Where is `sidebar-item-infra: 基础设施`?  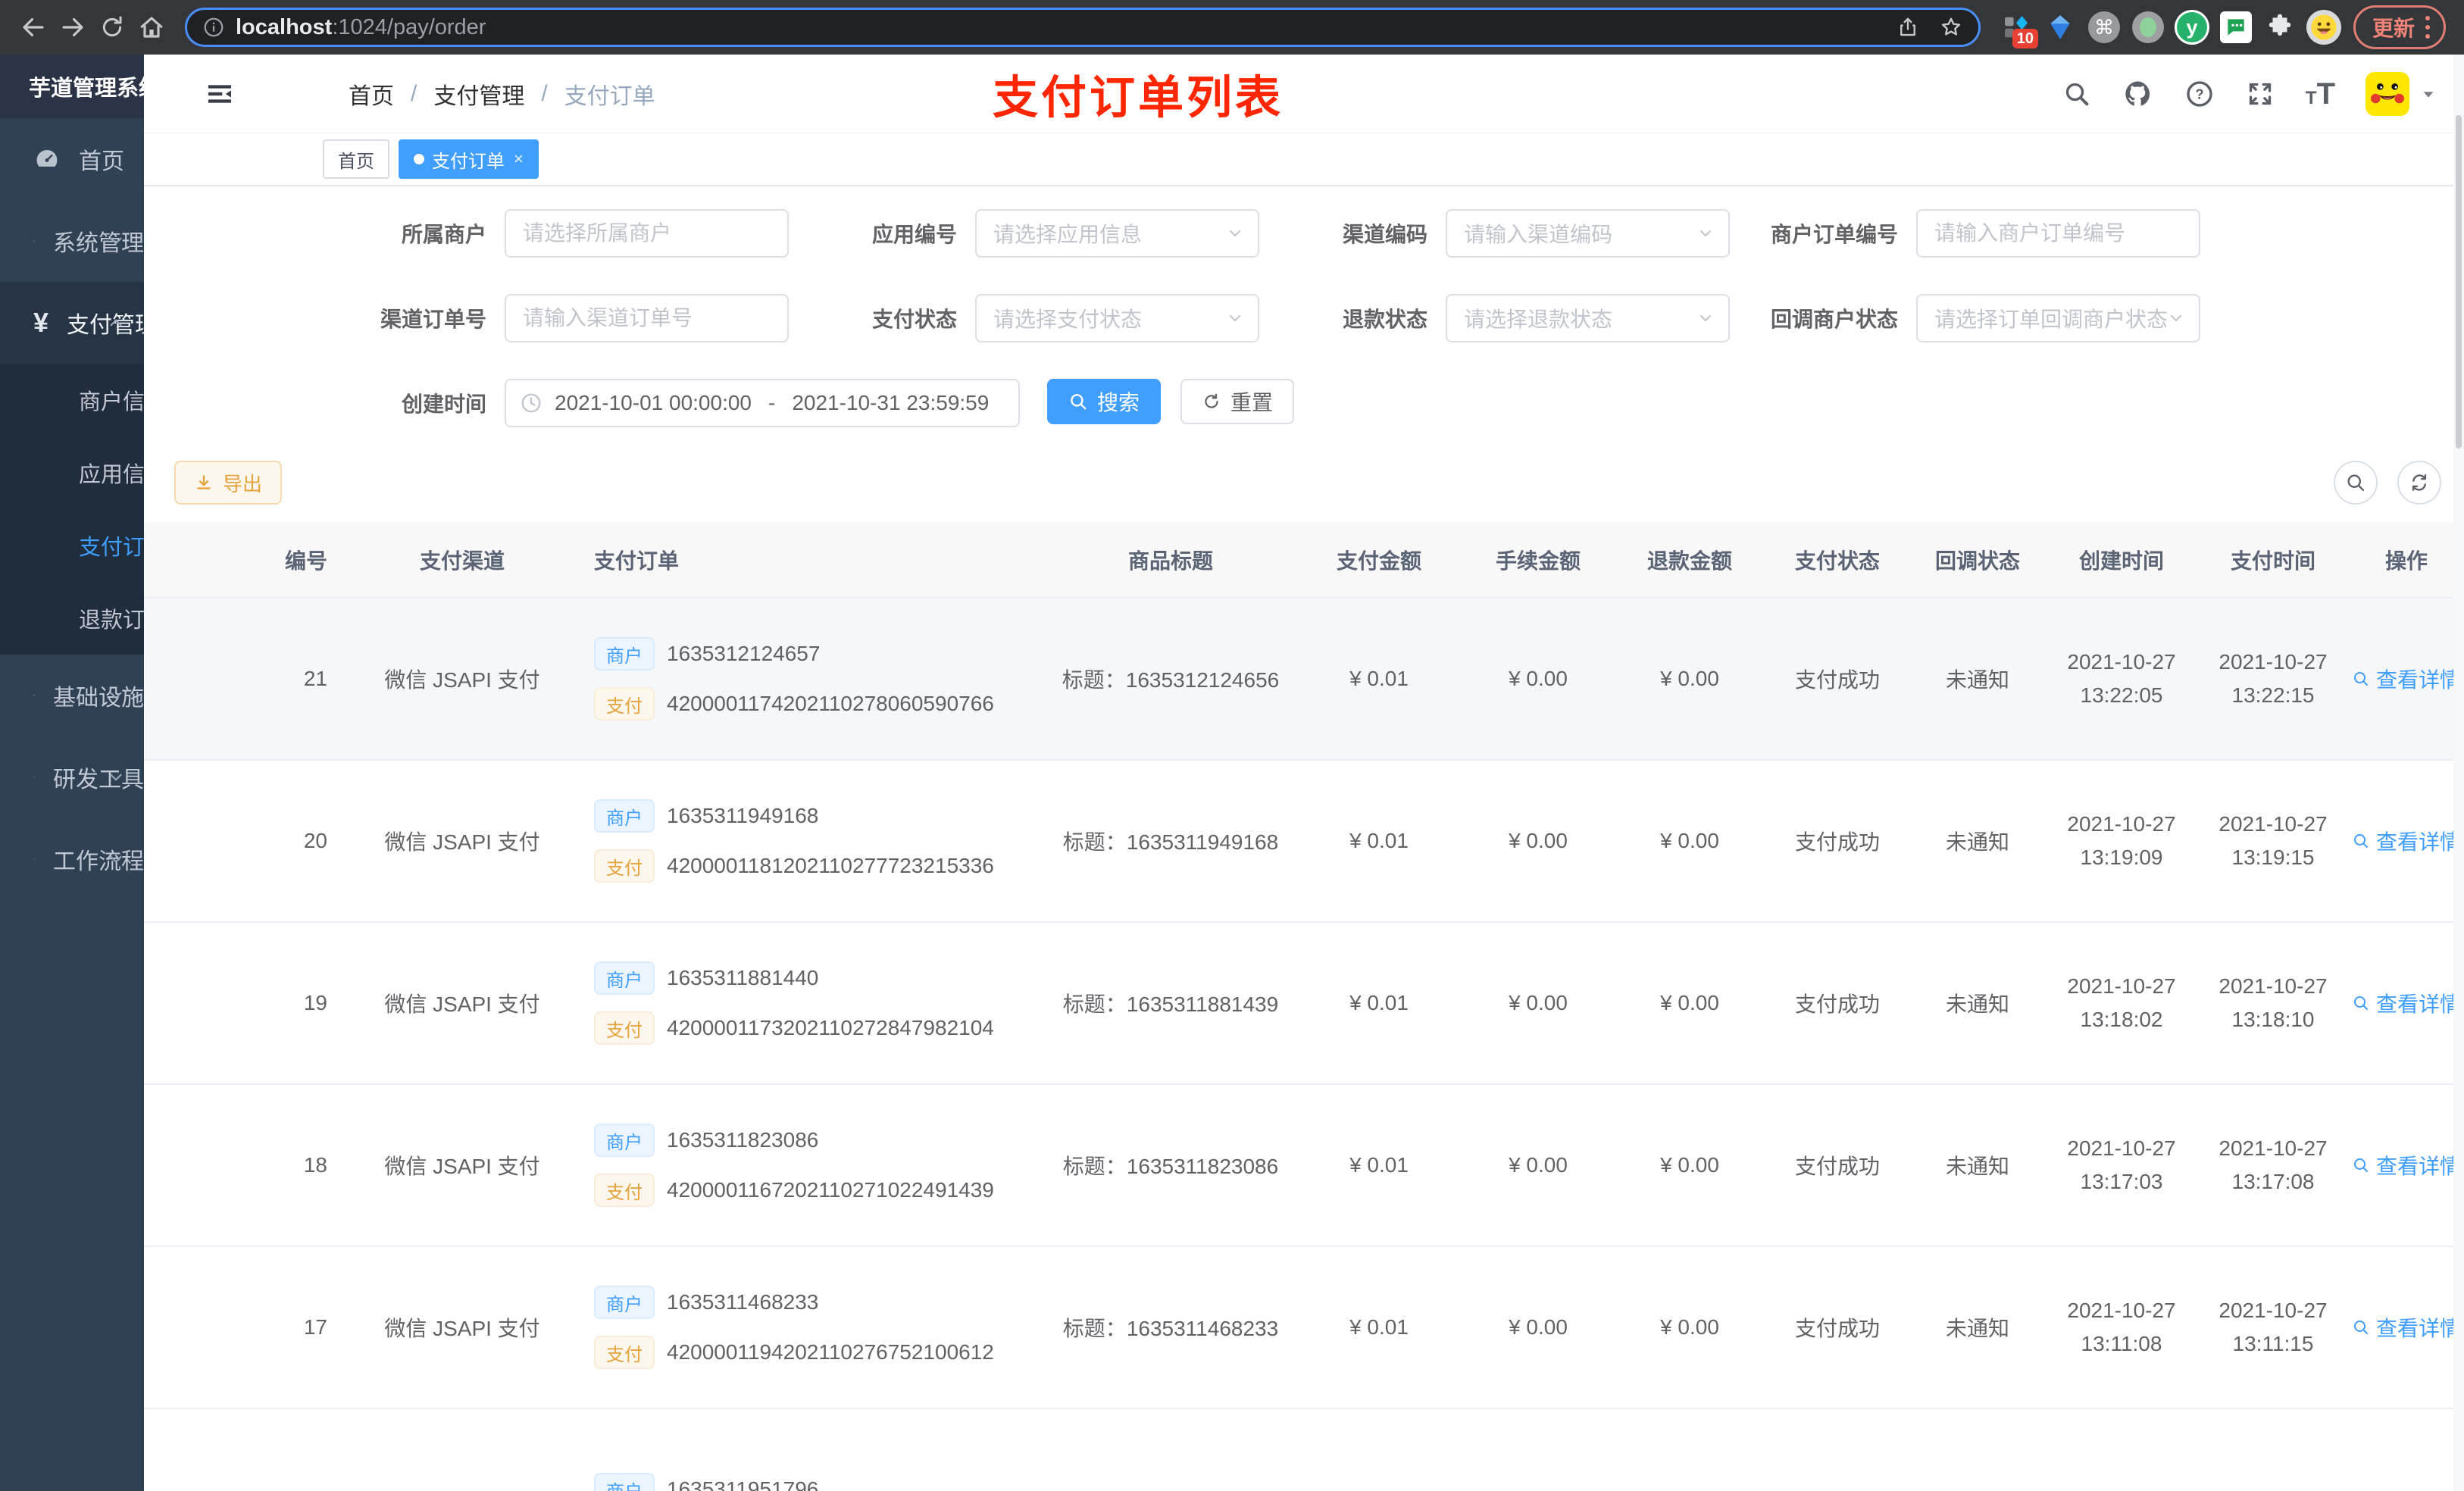 sidebar-item-infra: 基础设施 is located at coordinates (72, 695).